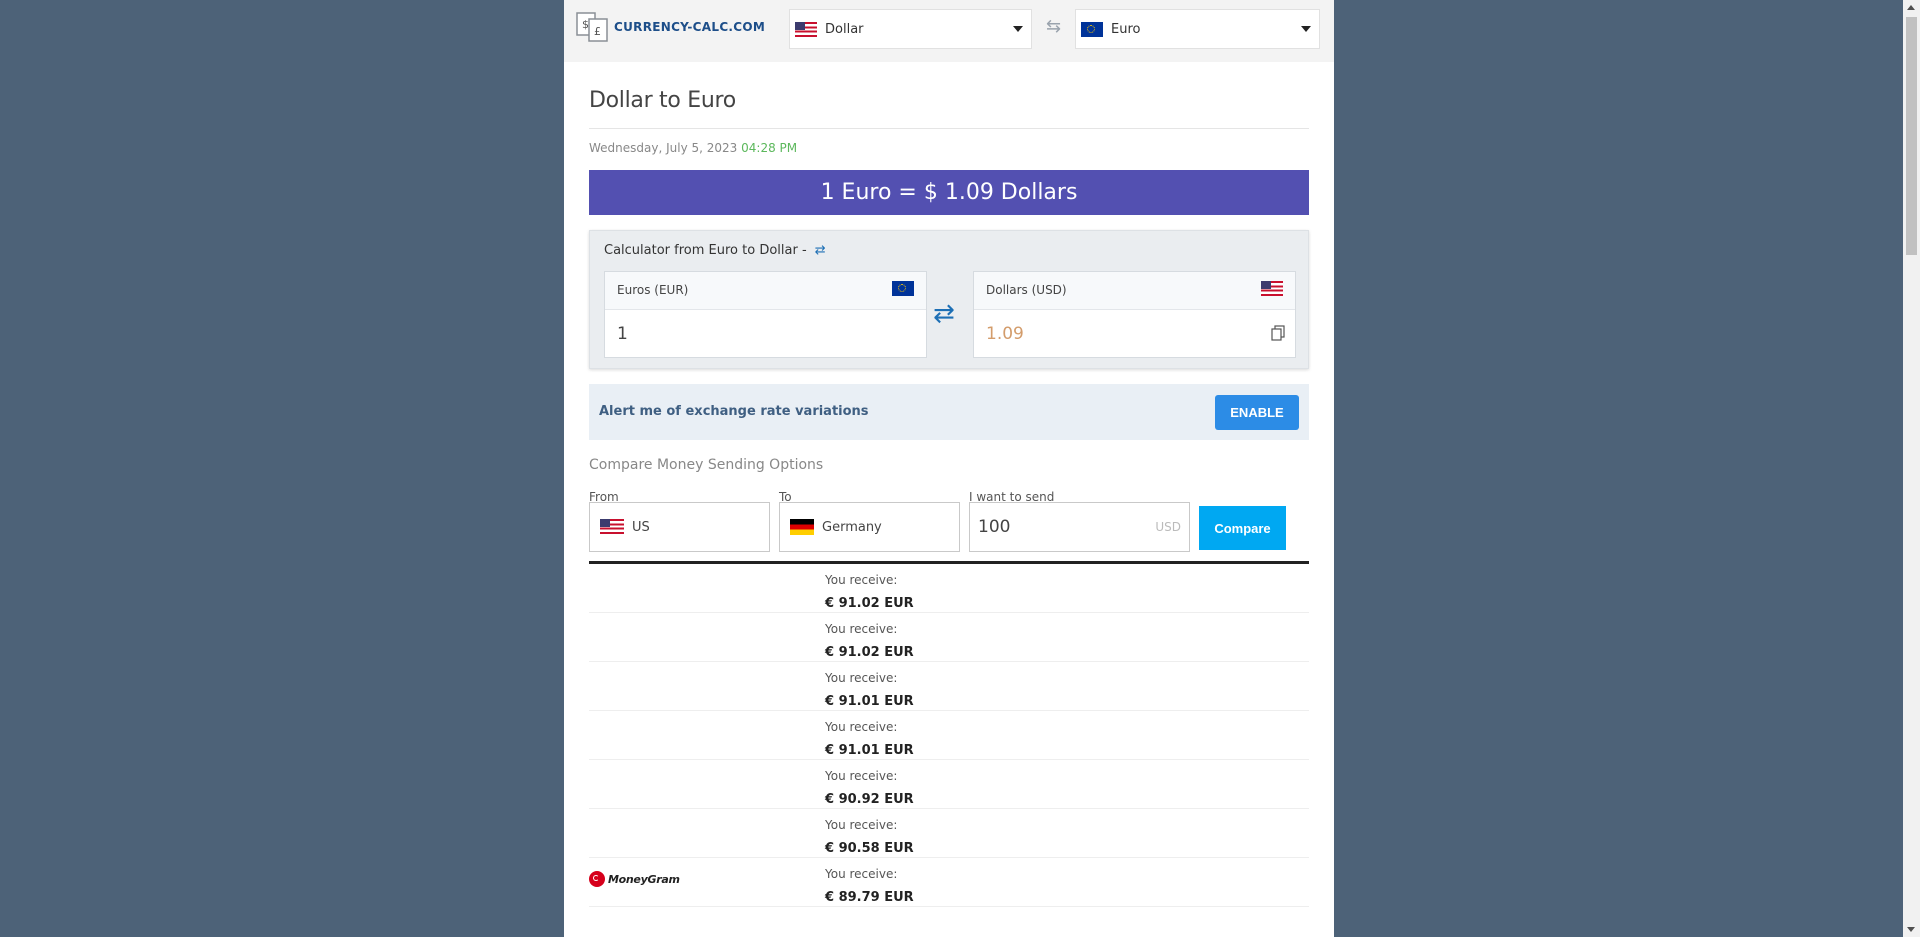  Describe the element at coordinates (949, 784) in the screenshot. I see `result-row: You receive: € 90.92 EUR` at that location.